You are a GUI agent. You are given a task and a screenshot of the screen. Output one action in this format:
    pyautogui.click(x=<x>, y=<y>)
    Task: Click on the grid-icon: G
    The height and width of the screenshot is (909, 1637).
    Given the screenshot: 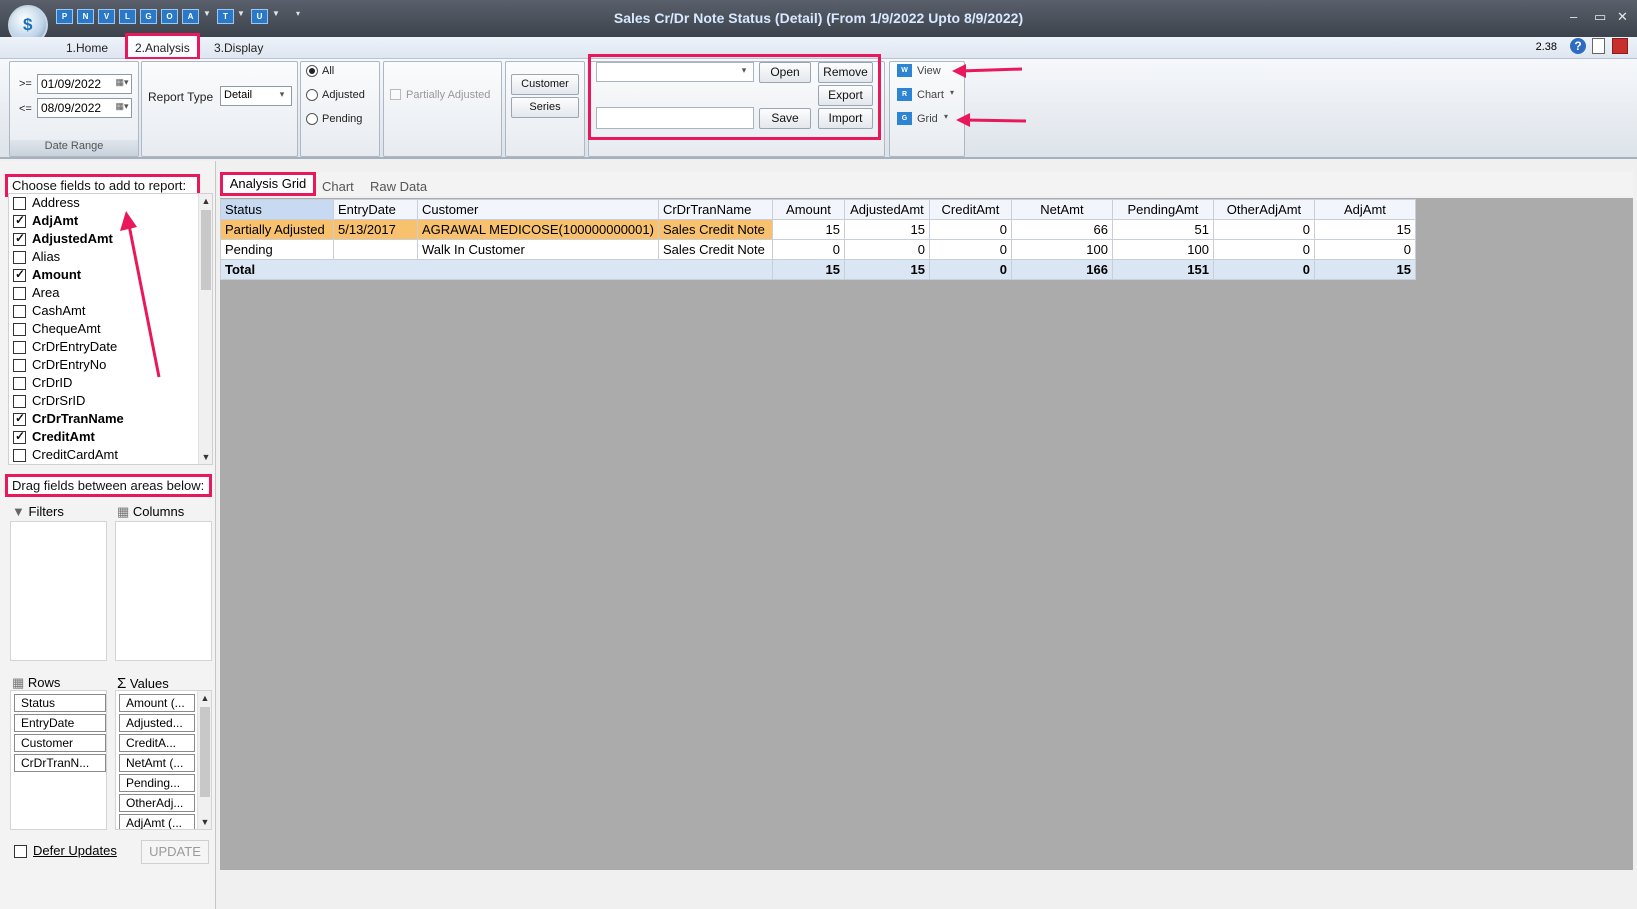 What is the action you would take?
    pyautogui.click(x=904, y=118)
    